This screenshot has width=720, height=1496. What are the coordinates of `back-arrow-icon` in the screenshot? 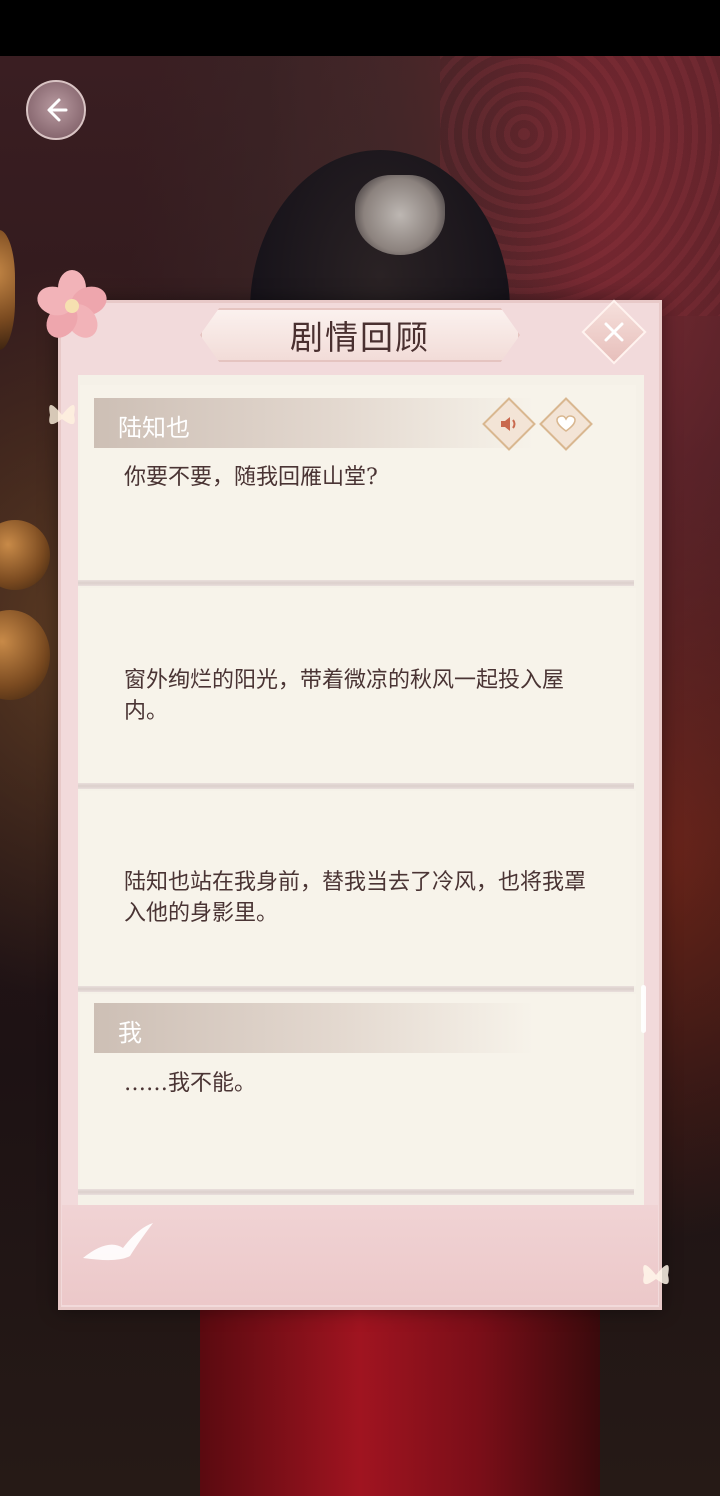 It's located at (57, 110).